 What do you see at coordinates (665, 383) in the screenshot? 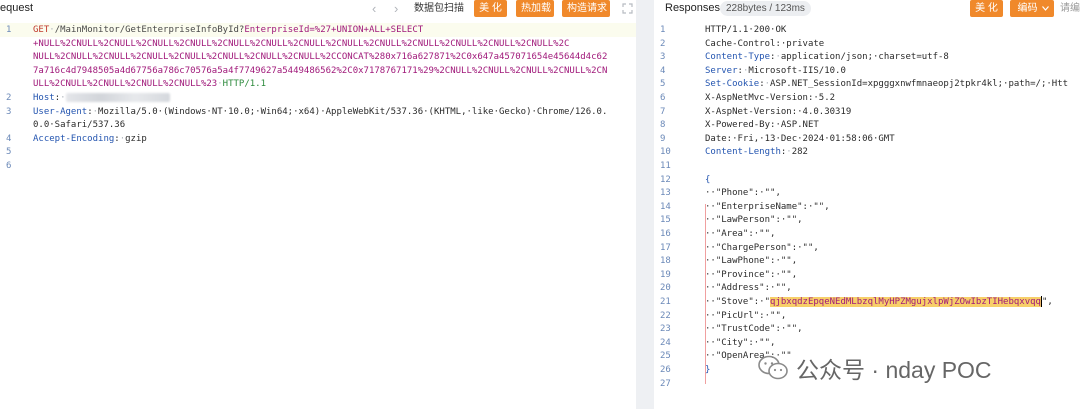
I see `line-number: 27` at bounding box center [665, 383].